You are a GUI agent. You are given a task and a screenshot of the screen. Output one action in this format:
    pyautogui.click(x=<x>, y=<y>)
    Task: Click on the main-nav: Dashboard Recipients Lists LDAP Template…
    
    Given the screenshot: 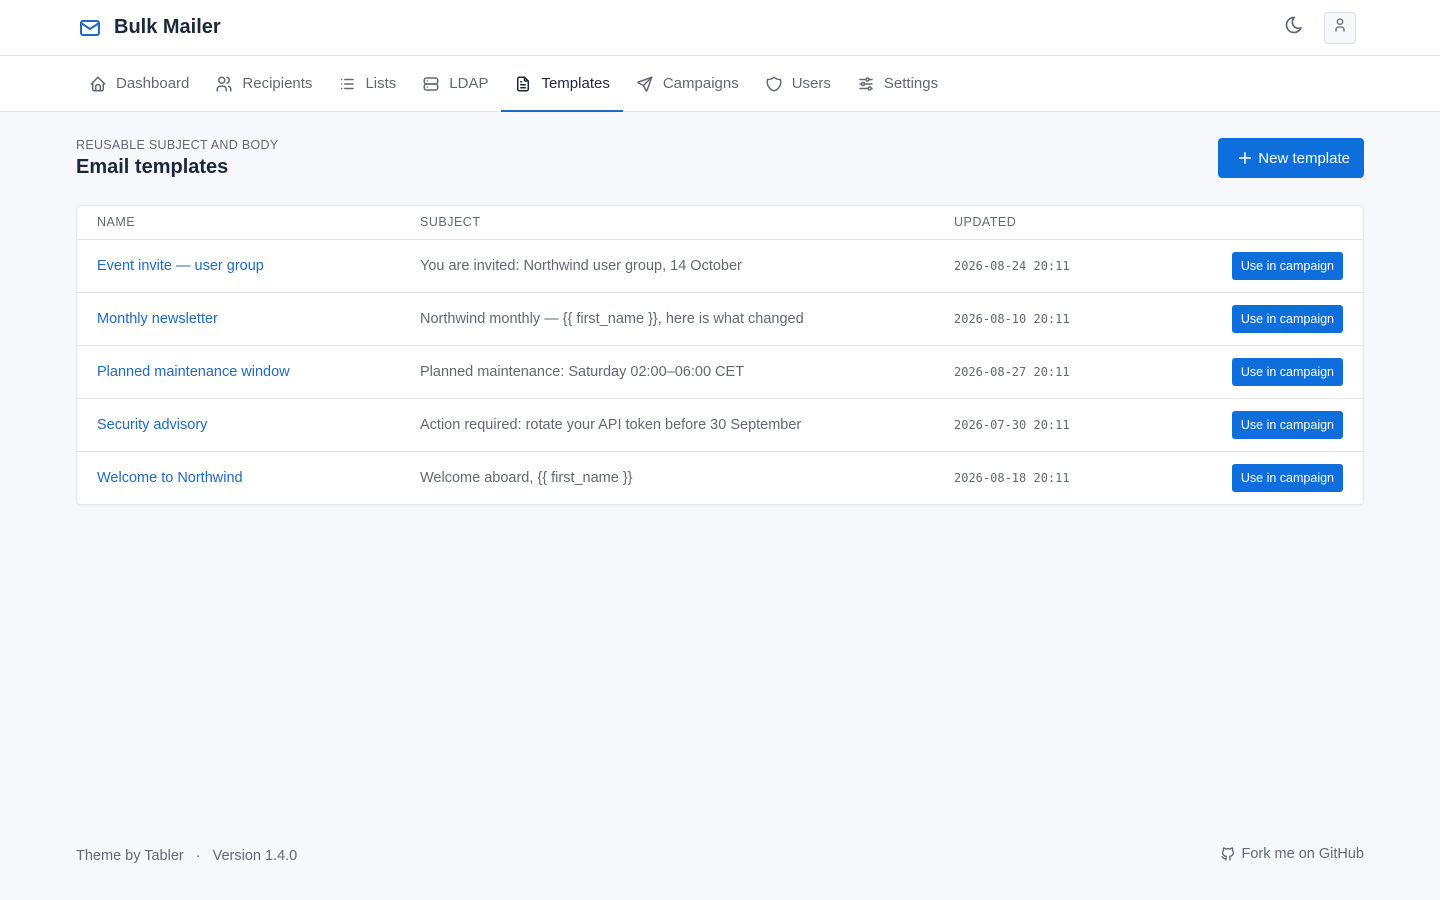 What is the action you would take?
    pyautogui.click(x=720, y=84)
    